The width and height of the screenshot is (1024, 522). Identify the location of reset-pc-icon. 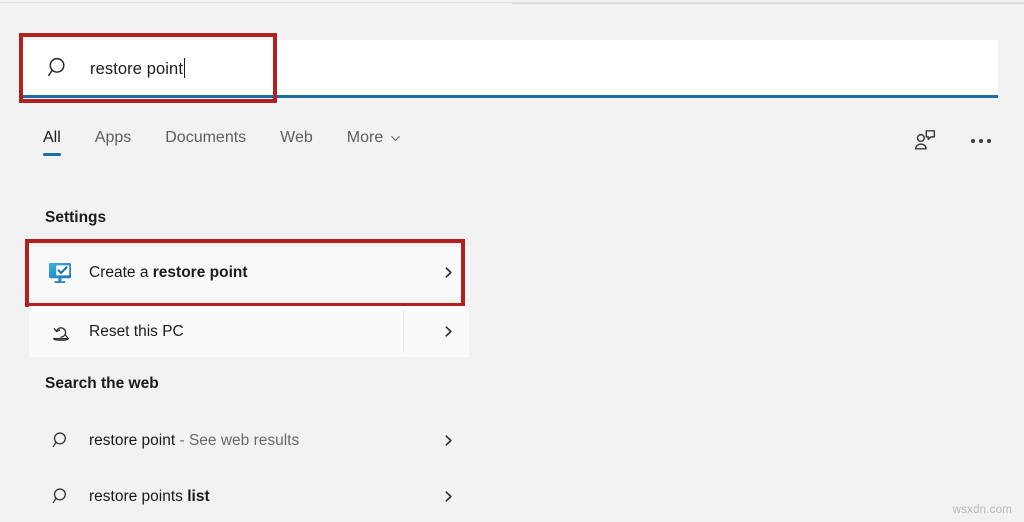
(61, 332).